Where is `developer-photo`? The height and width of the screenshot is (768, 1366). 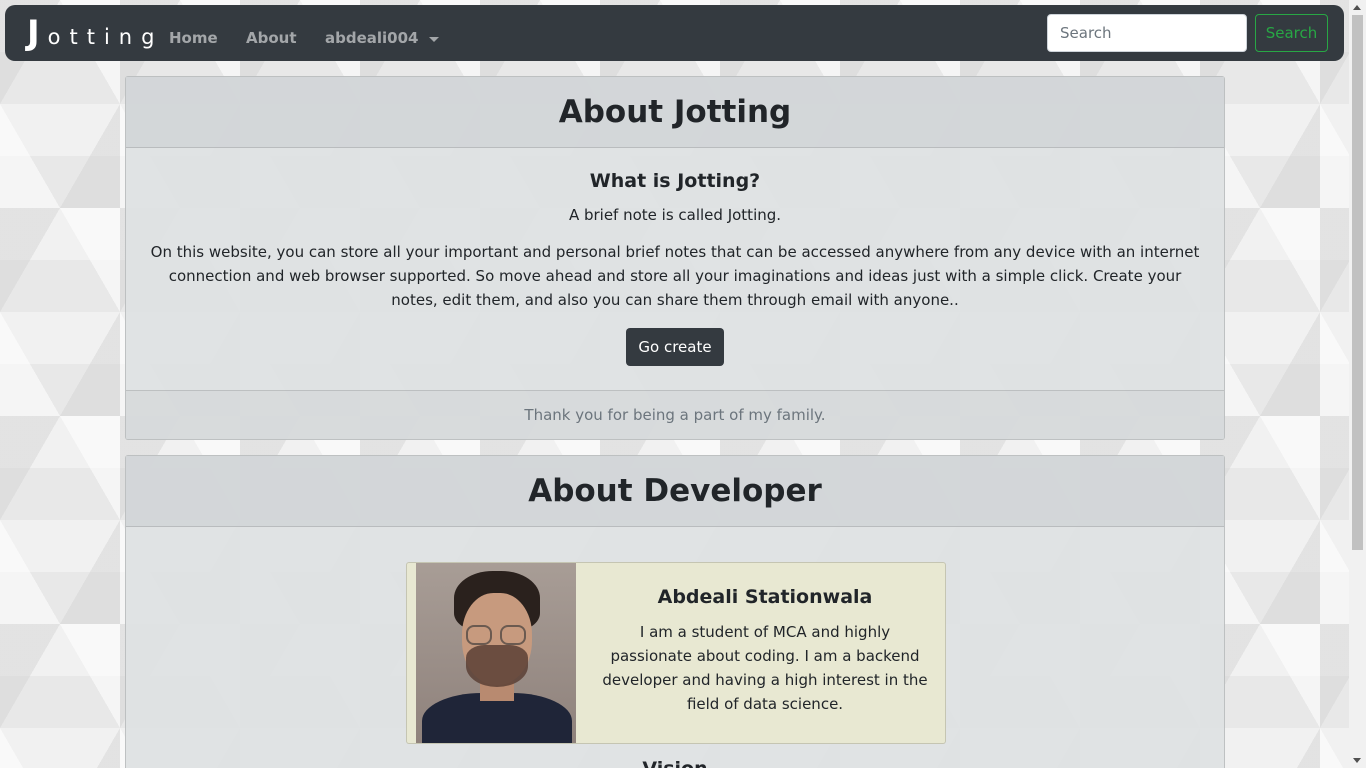 developer-photo is located at coordinates (496, 653).